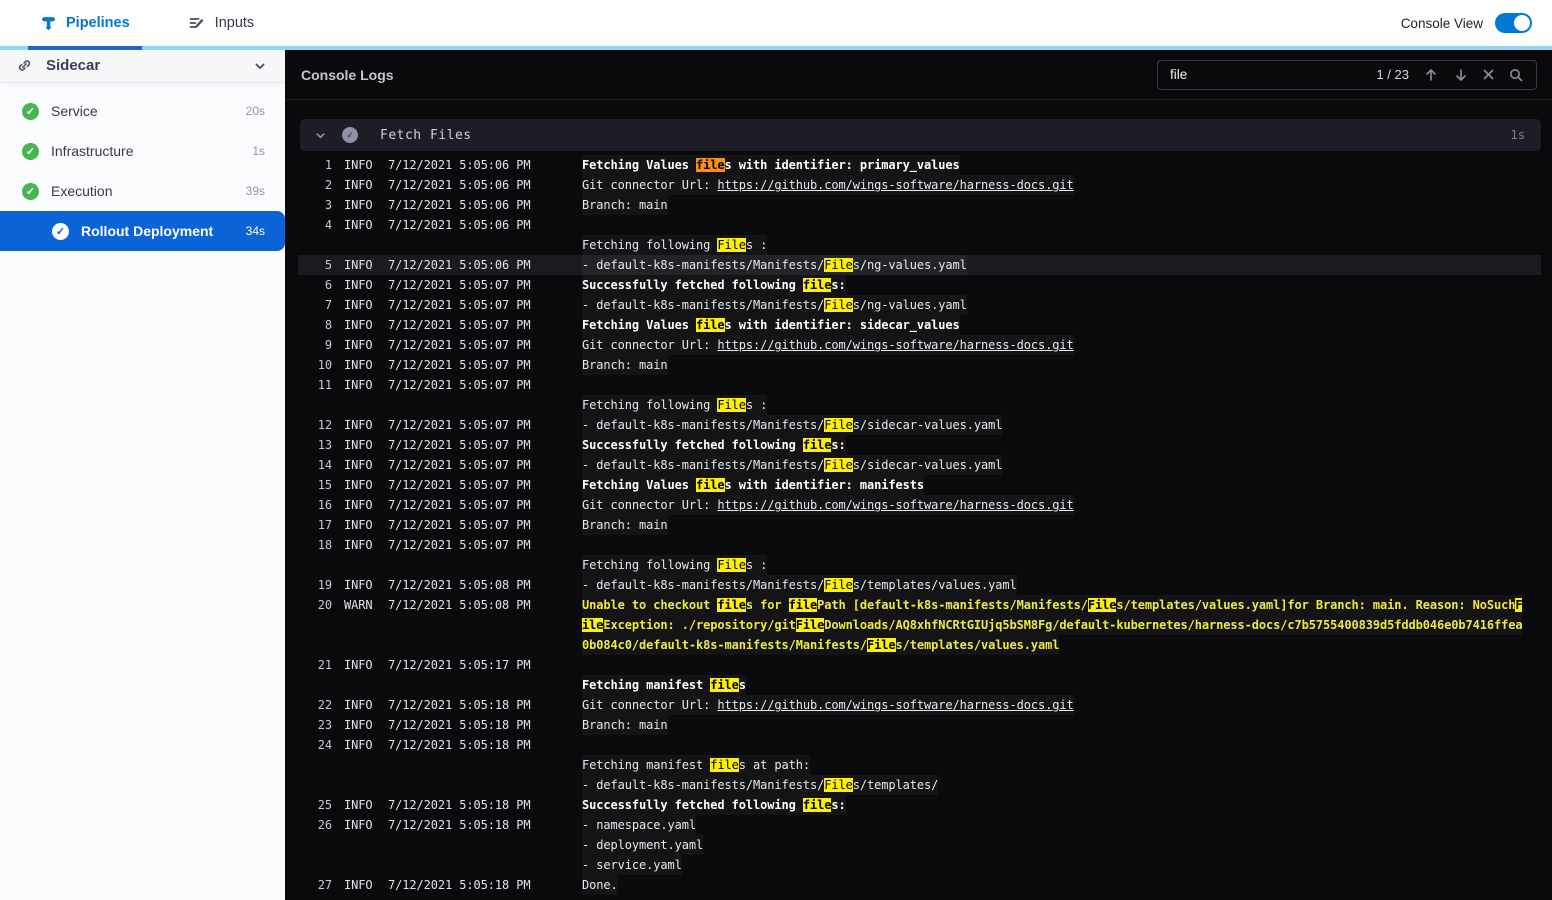  Describe the element at coordinates (919, 865) in the screenshot. I see `log-line: - service.yaml` at that location.